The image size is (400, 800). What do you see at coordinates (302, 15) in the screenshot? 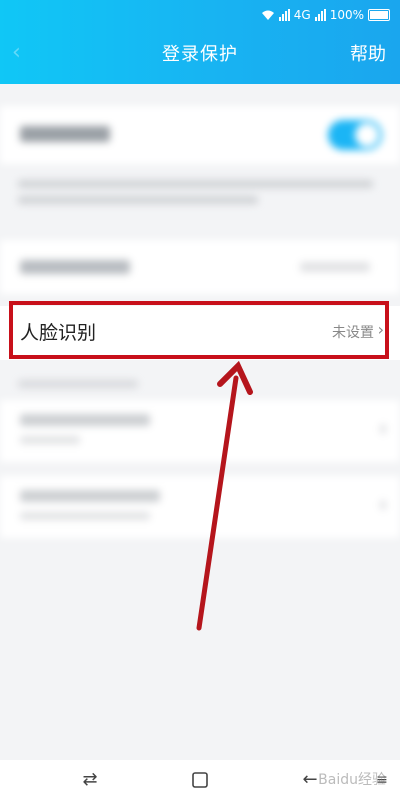
I see `network-type: 4G` at bounding box center [302, 15].